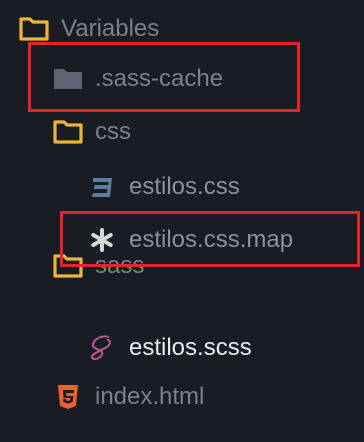 This screenshot has width=364, height=442. Describe the element at coordinates (68, 397) in the screenshot. I see `html5-icon` at that location.